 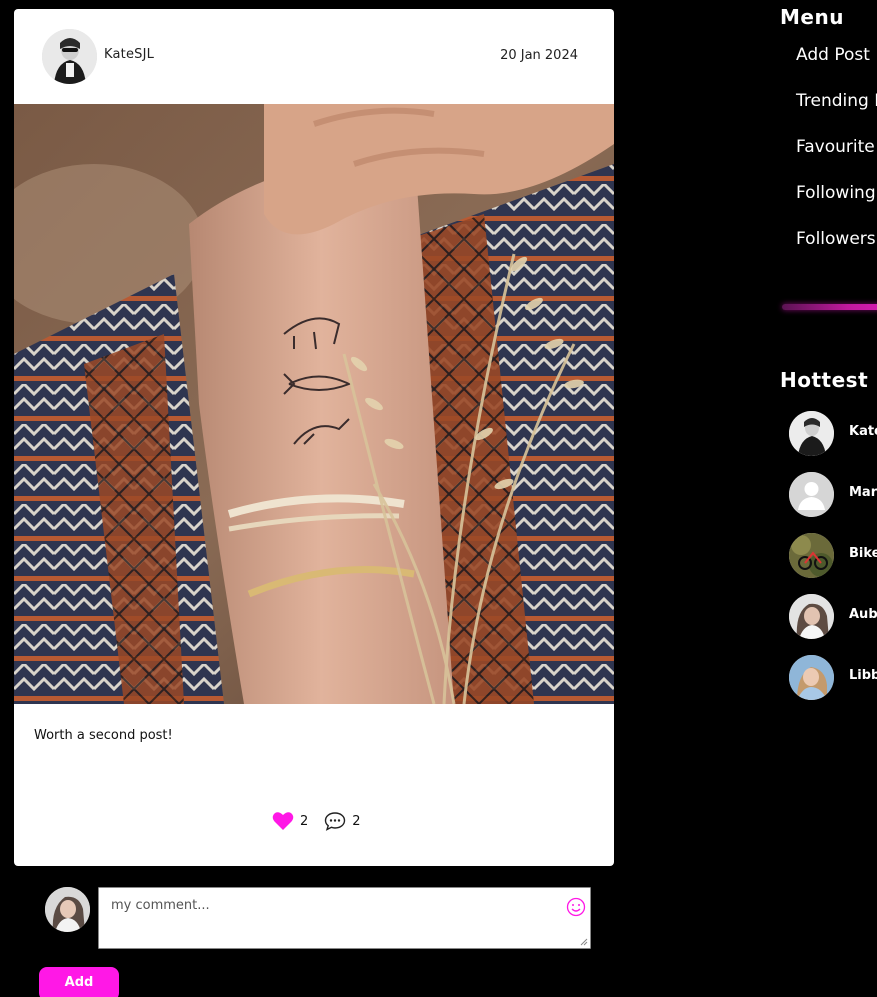 I want to click on menu-item-followers: Followers, so click(x=836, y=252).